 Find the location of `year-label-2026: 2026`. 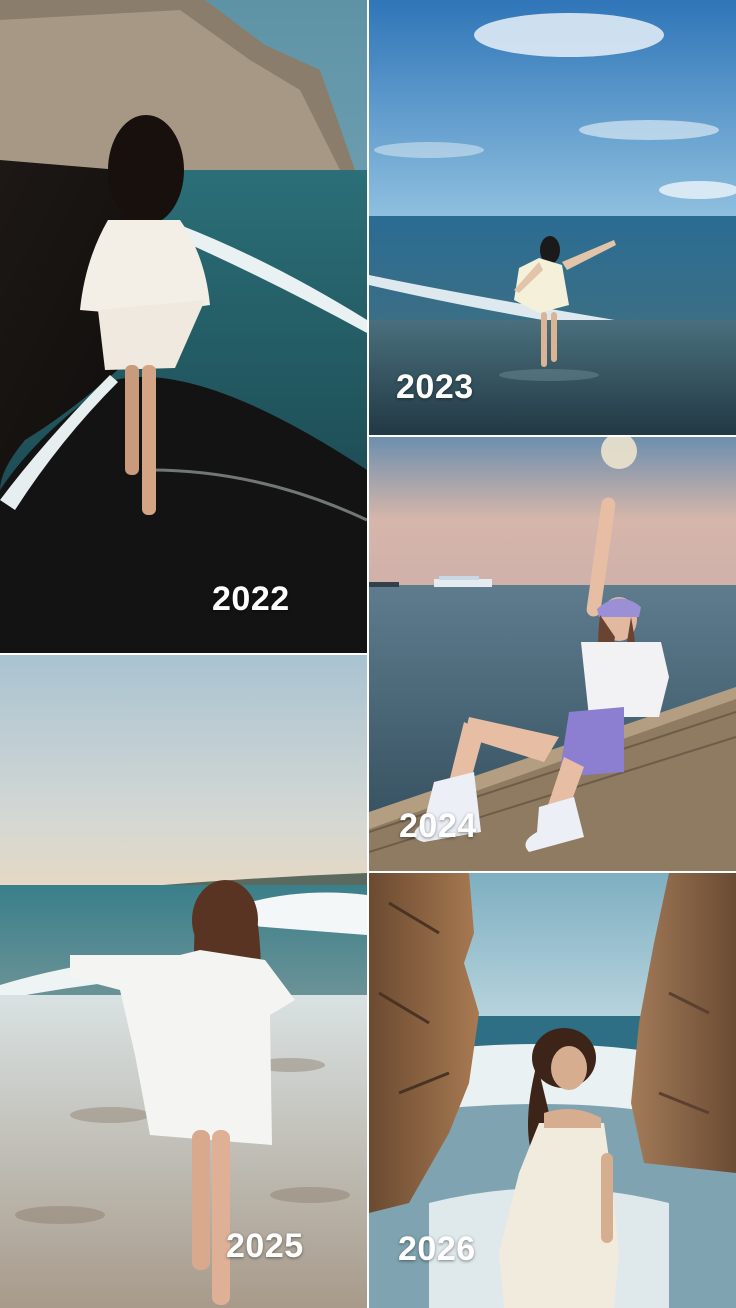

year-label-2026: 2026 is located at coordinates (437, 1249).